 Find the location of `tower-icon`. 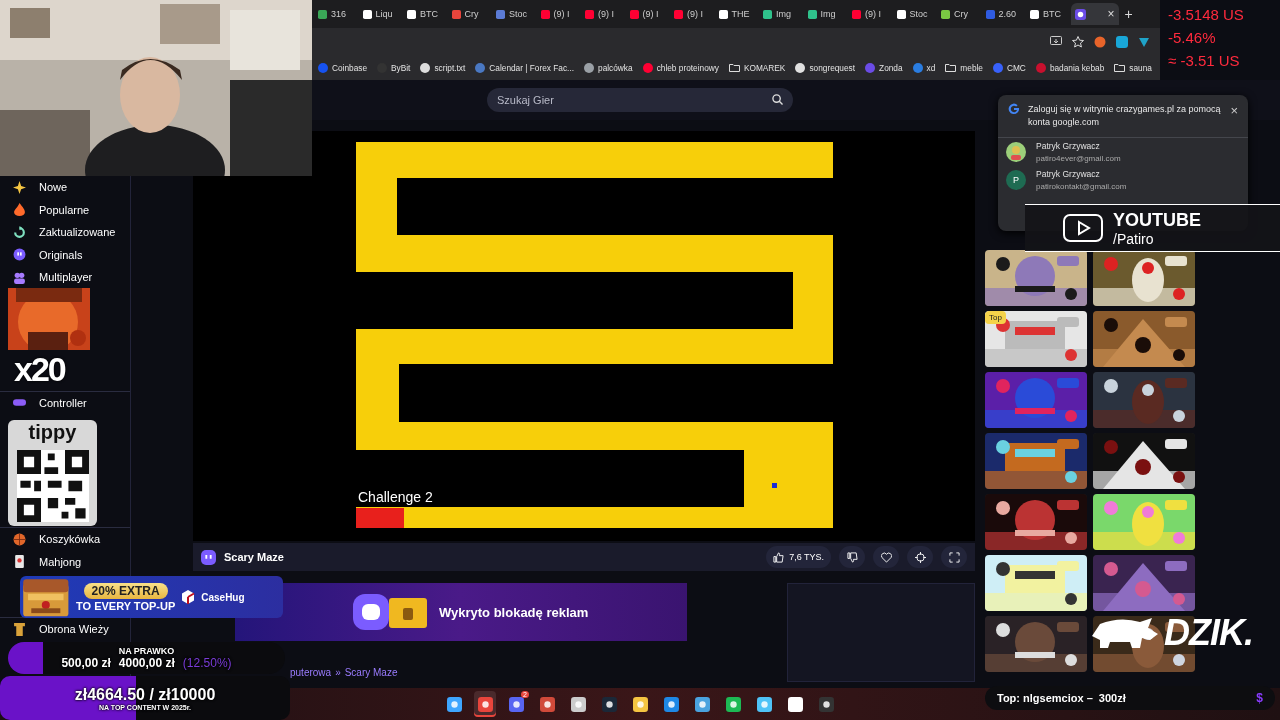

tower-icon is located at coordinates (19, 629).